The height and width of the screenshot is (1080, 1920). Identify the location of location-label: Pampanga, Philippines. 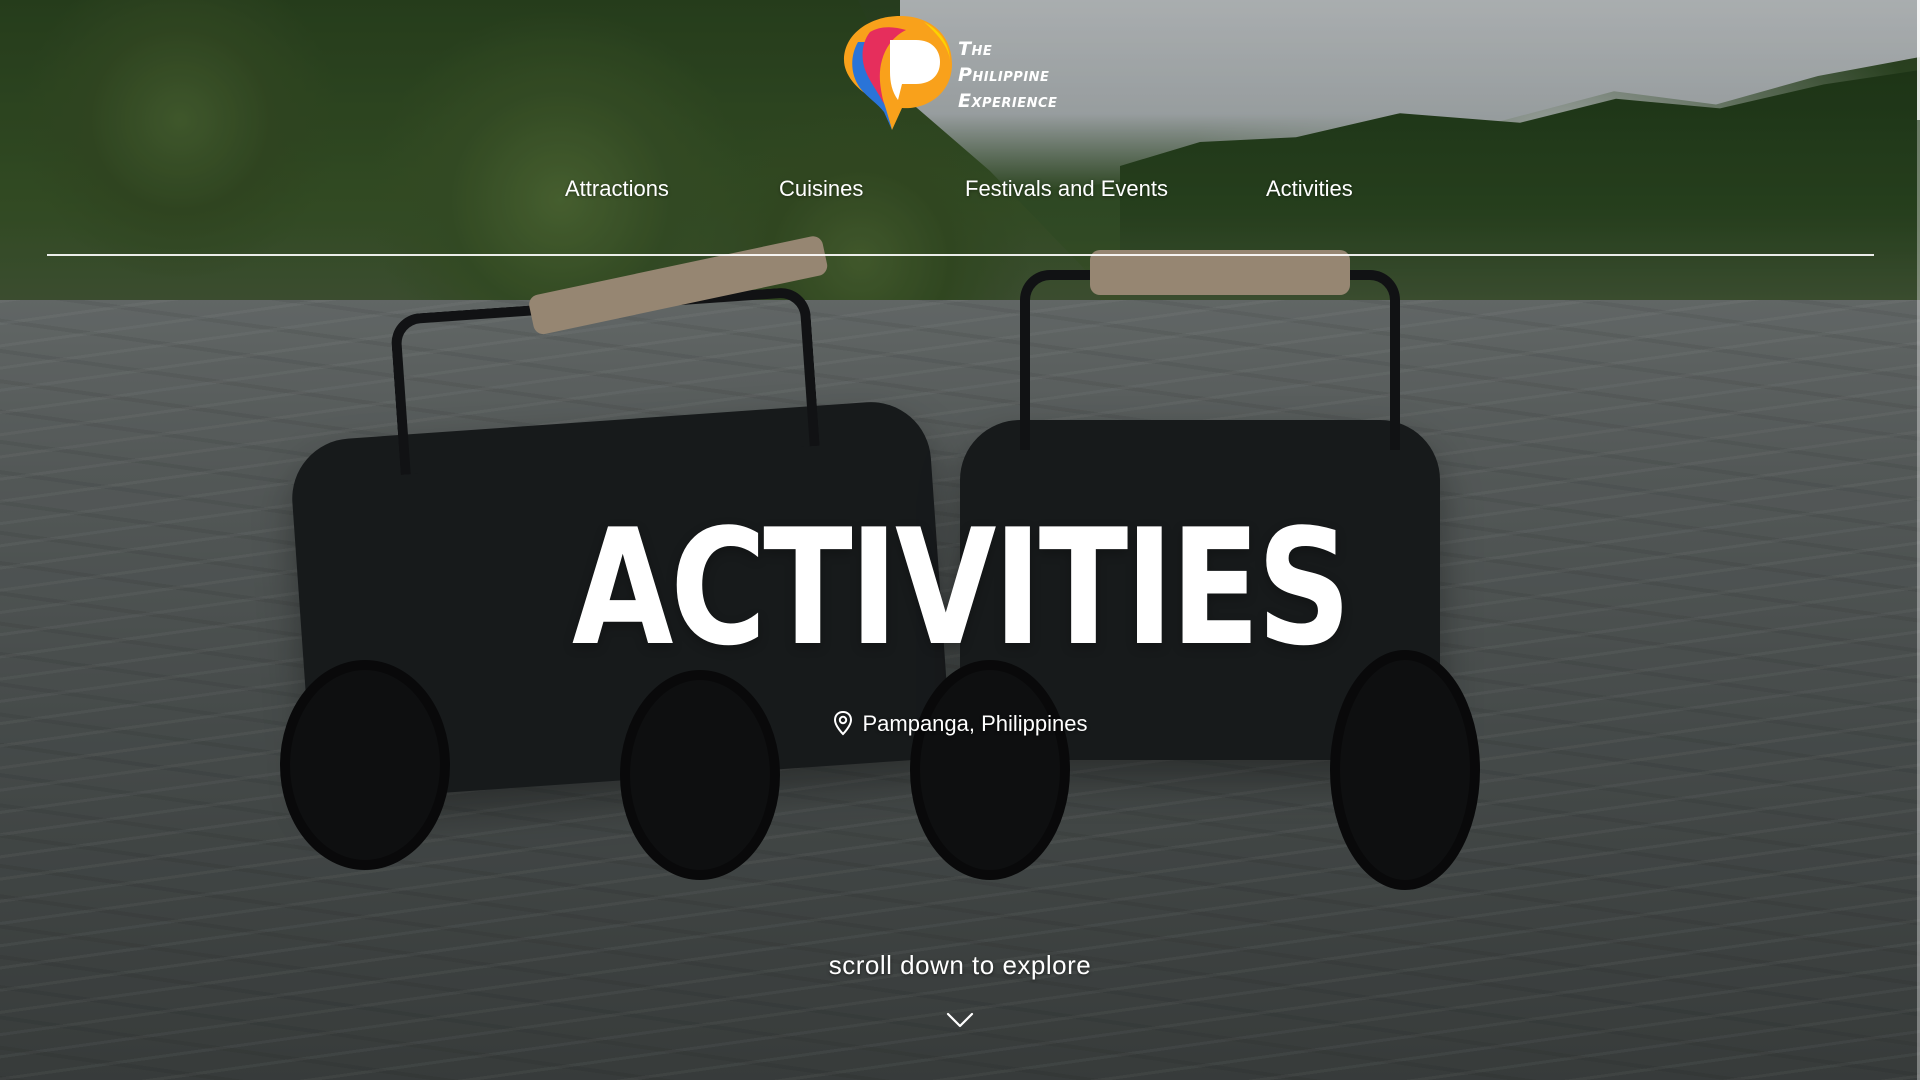
(960, 723).